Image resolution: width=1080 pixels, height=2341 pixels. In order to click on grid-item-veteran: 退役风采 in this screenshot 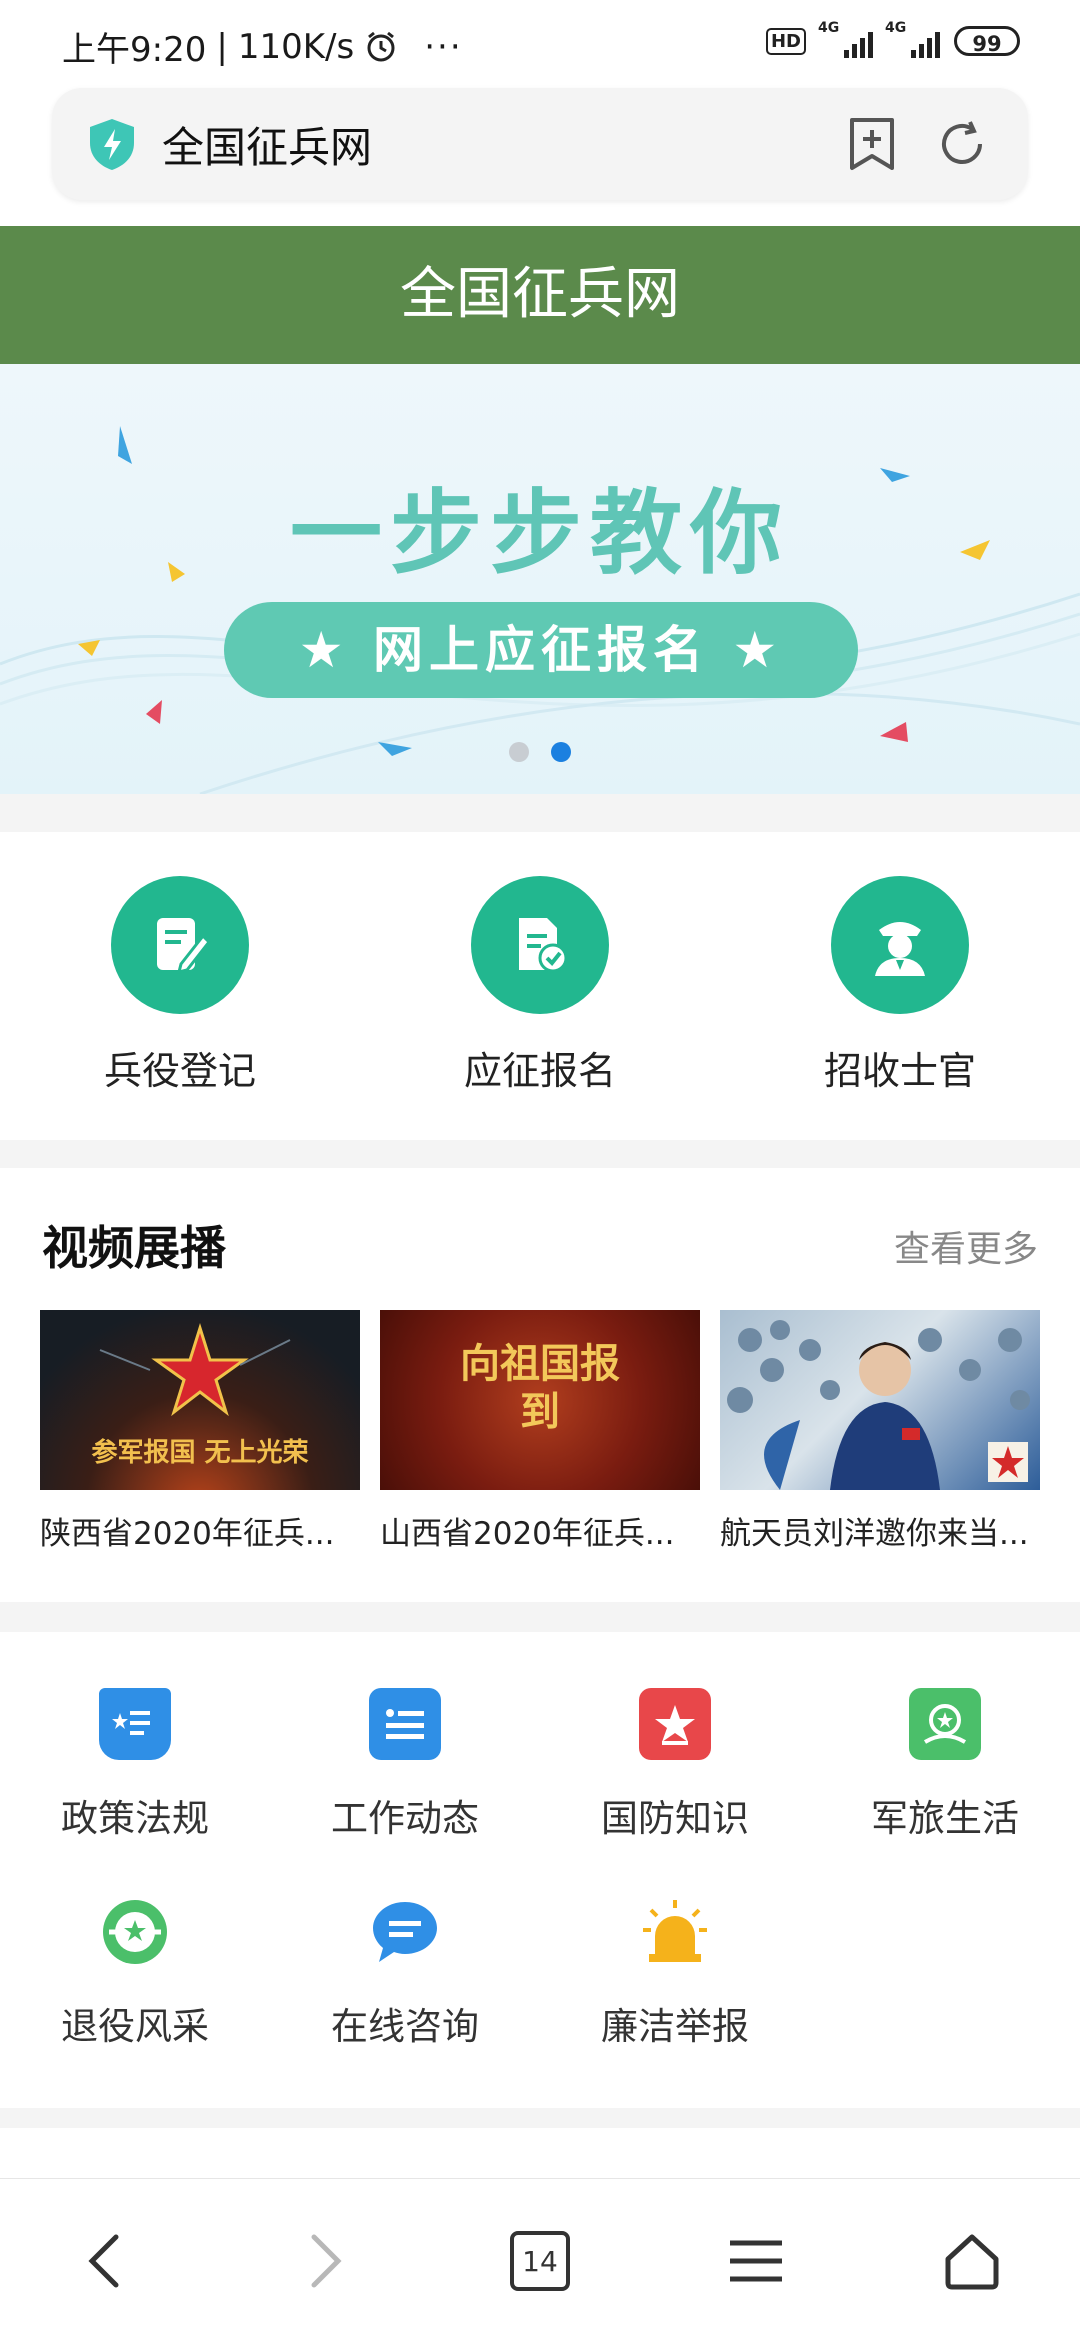, I will do `click(135, 1973)`.